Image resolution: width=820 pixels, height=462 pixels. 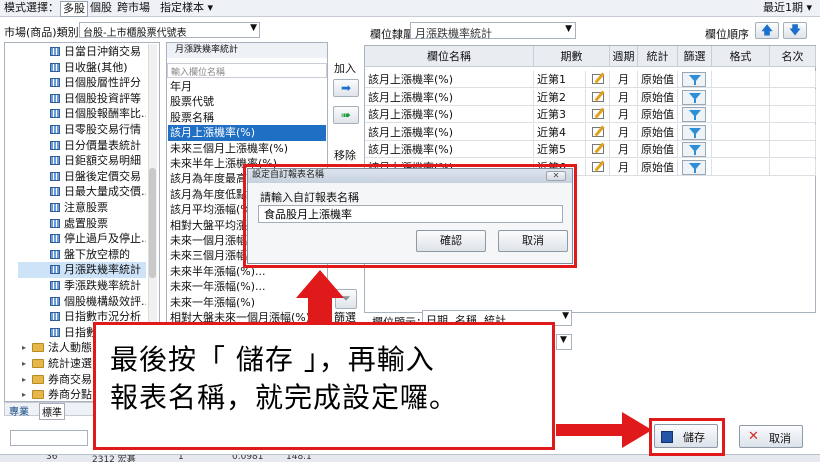 What do you see at coordinates (320, 297) in the screenshot?
I see `arrow-up-to-dialog` at bounding box center [320, 297].